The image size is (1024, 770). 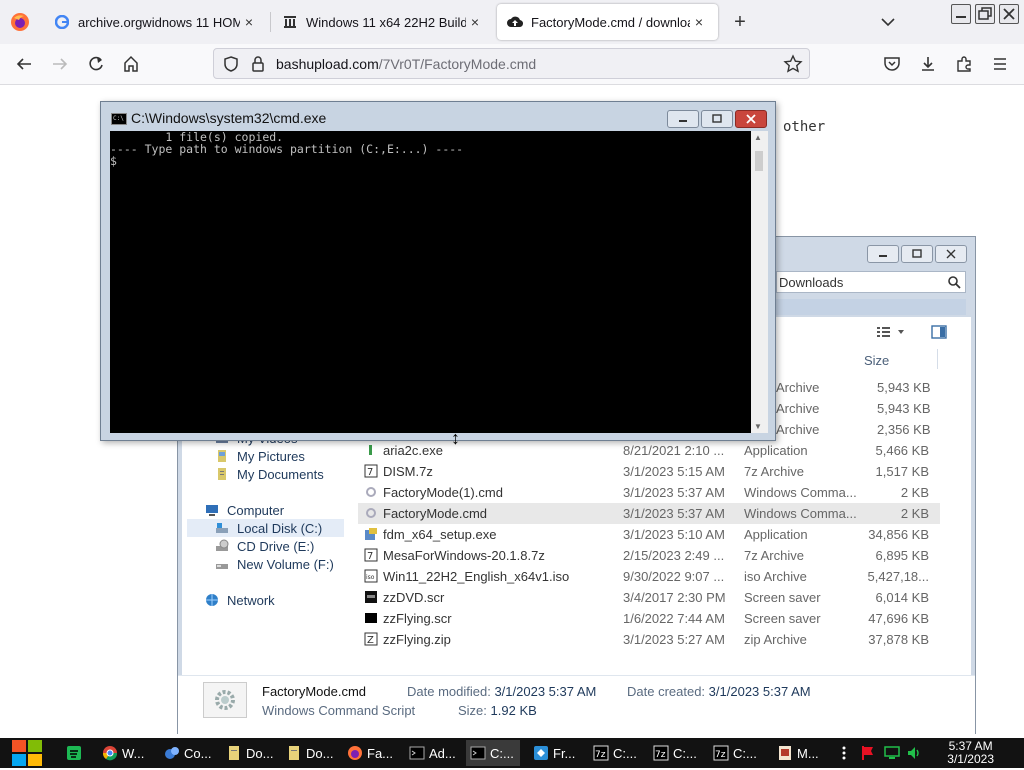 What do you see at coordinates (954, 283) in the screenshot?
I see `search-icon` at bounding box center [954, 283].